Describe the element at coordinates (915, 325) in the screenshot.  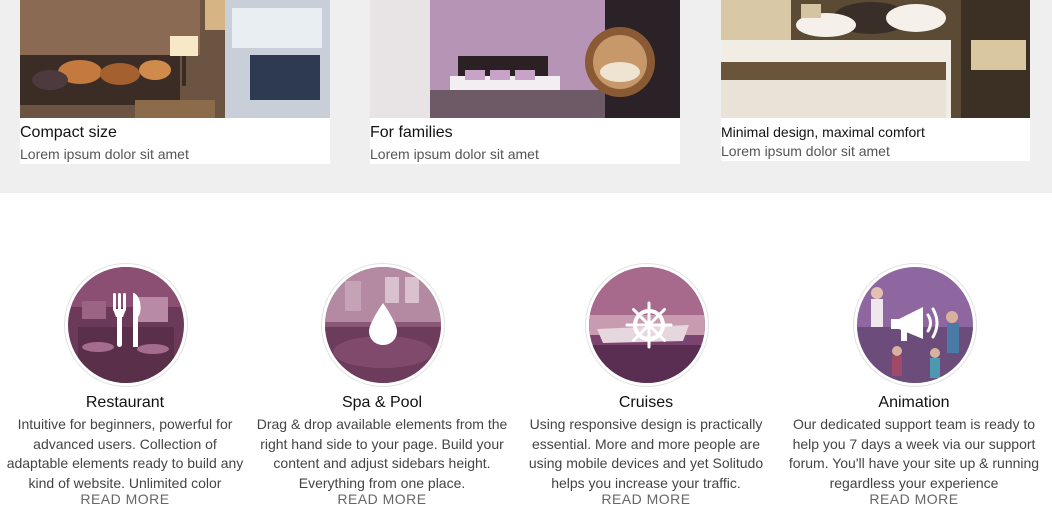
I see `service-image-animation` at that location.